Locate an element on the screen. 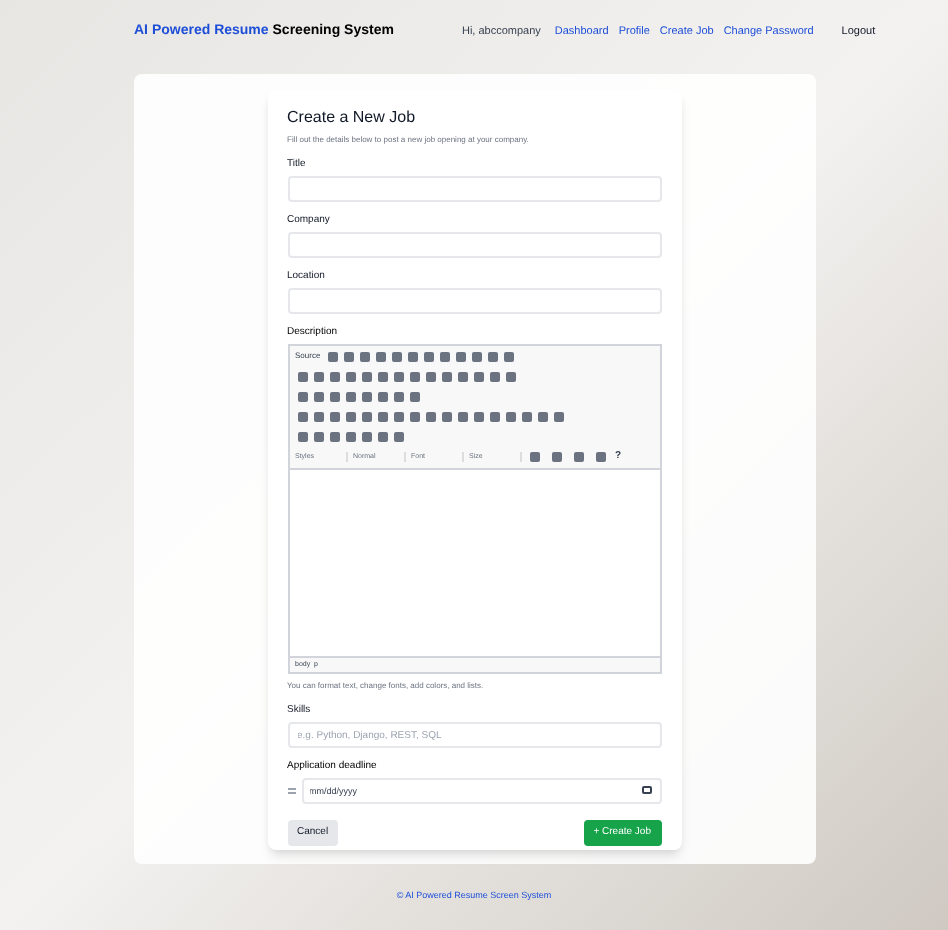  form-title: Create a New Job is located at coordinates (352, 118).